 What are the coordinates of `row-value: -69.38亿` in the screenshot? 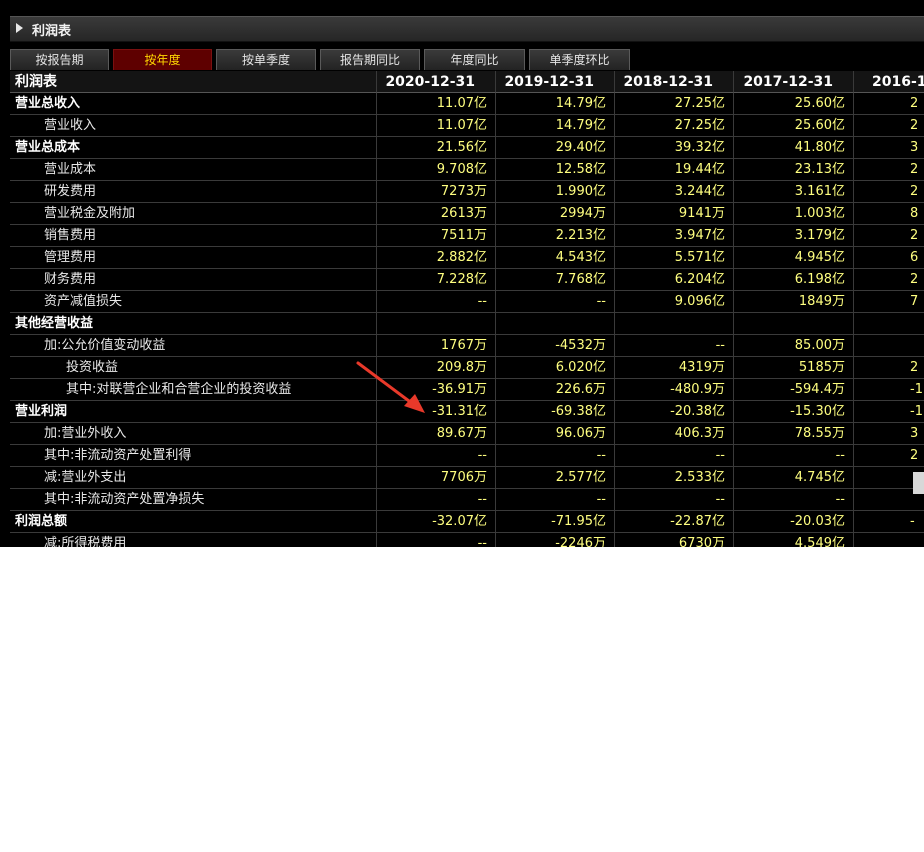 It's located at (555, 412).